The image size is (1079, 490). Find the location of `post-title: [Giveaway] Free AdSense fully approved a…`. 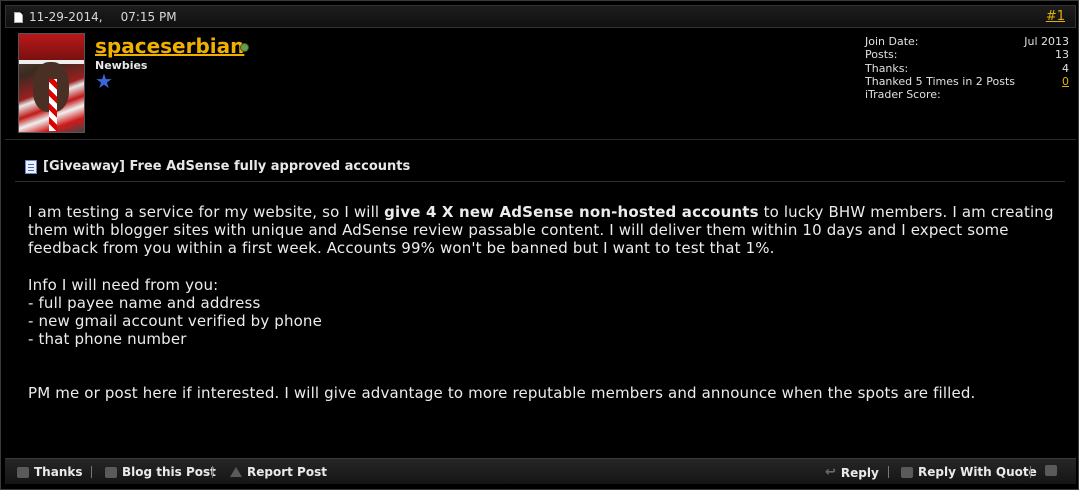

post-title: [Giveaway] Free AdSense fully approved a… is located at coordinates (217, 166).